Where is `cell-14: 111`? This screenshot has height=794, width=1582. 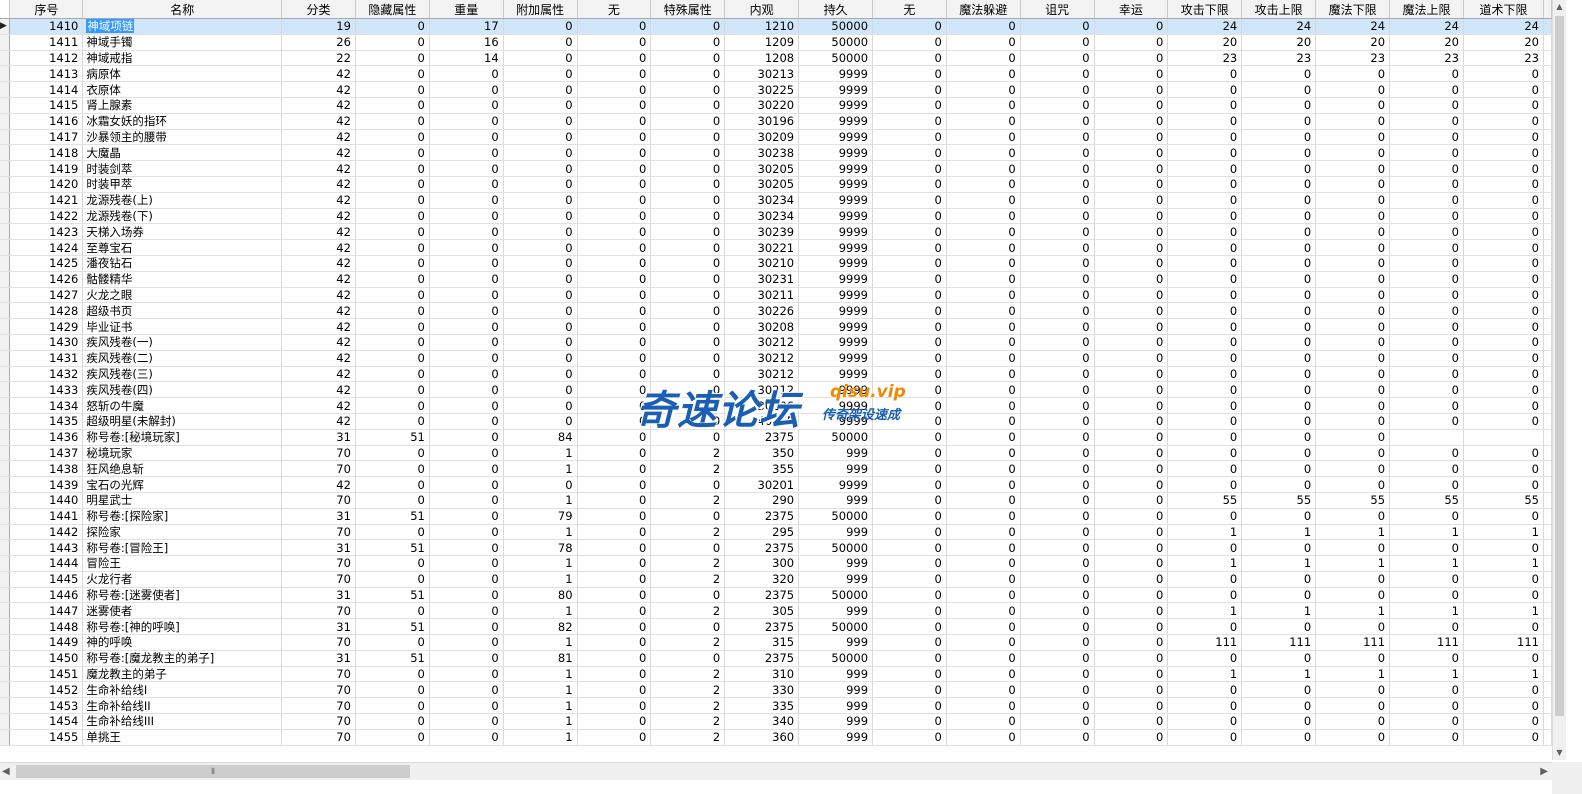 cell-14: 111 is located at coordinates (1205, 642).